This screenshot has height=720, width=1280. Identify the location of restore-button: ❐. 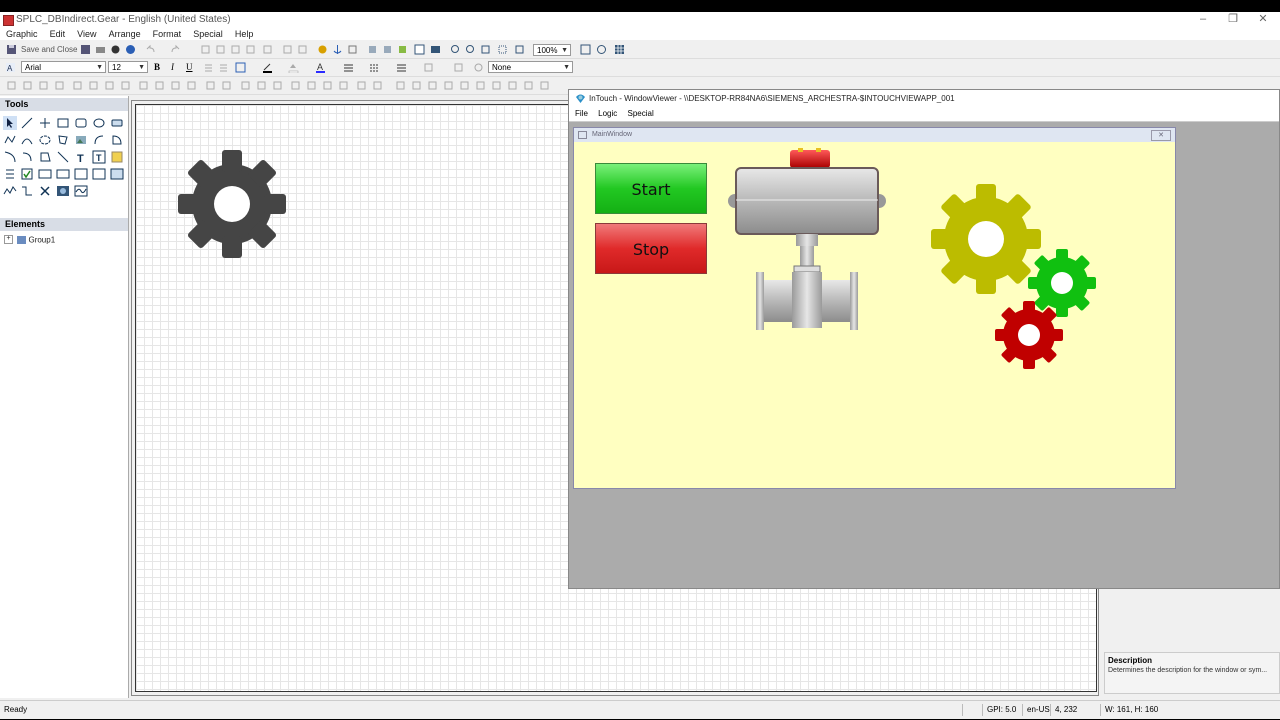
(1233, 19).